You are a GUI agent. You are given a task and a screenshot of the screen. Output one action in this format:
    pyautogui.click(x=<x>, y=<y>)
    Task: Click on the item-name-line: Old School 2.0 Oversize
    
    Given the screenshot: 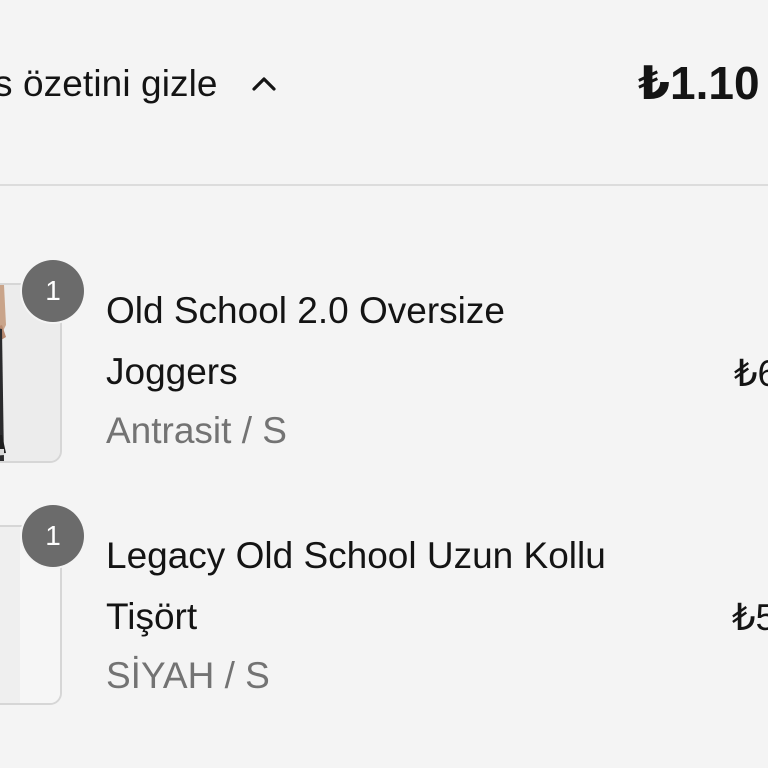 What is the action you would take?
    pyautogui.click(x=305, y=310)
    